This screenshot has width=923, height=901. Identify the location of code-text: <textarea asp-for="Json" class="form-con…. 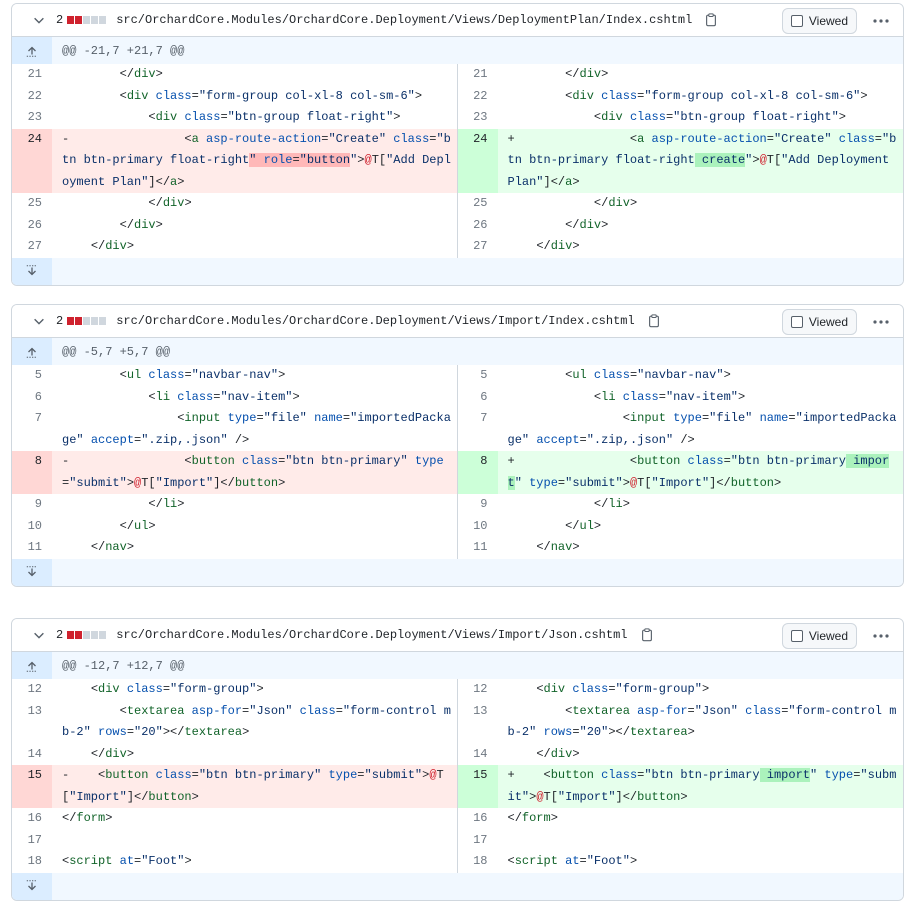
(256, 721).